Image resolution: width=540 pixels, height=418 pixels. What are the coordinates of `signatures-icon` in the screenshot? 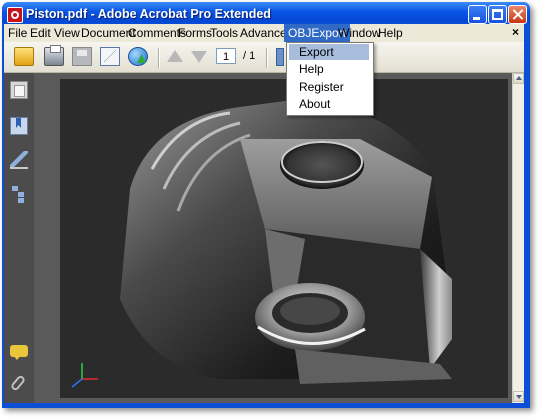 It's located at (19, 160).